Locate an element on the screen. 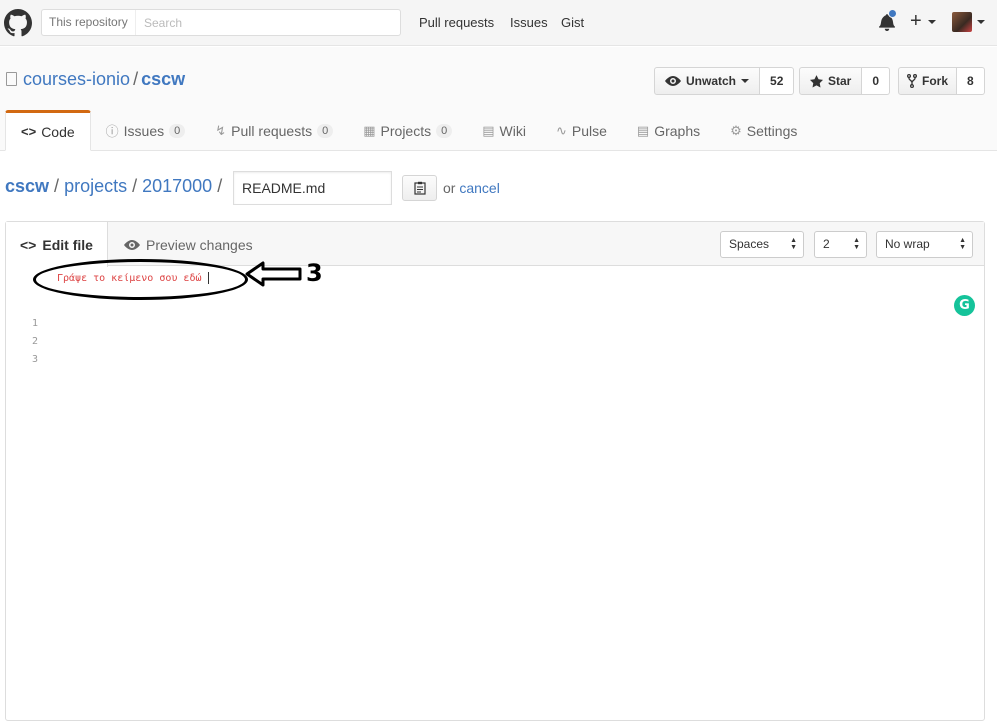  tab-label: Graphs is located at coordinates (677, 130).